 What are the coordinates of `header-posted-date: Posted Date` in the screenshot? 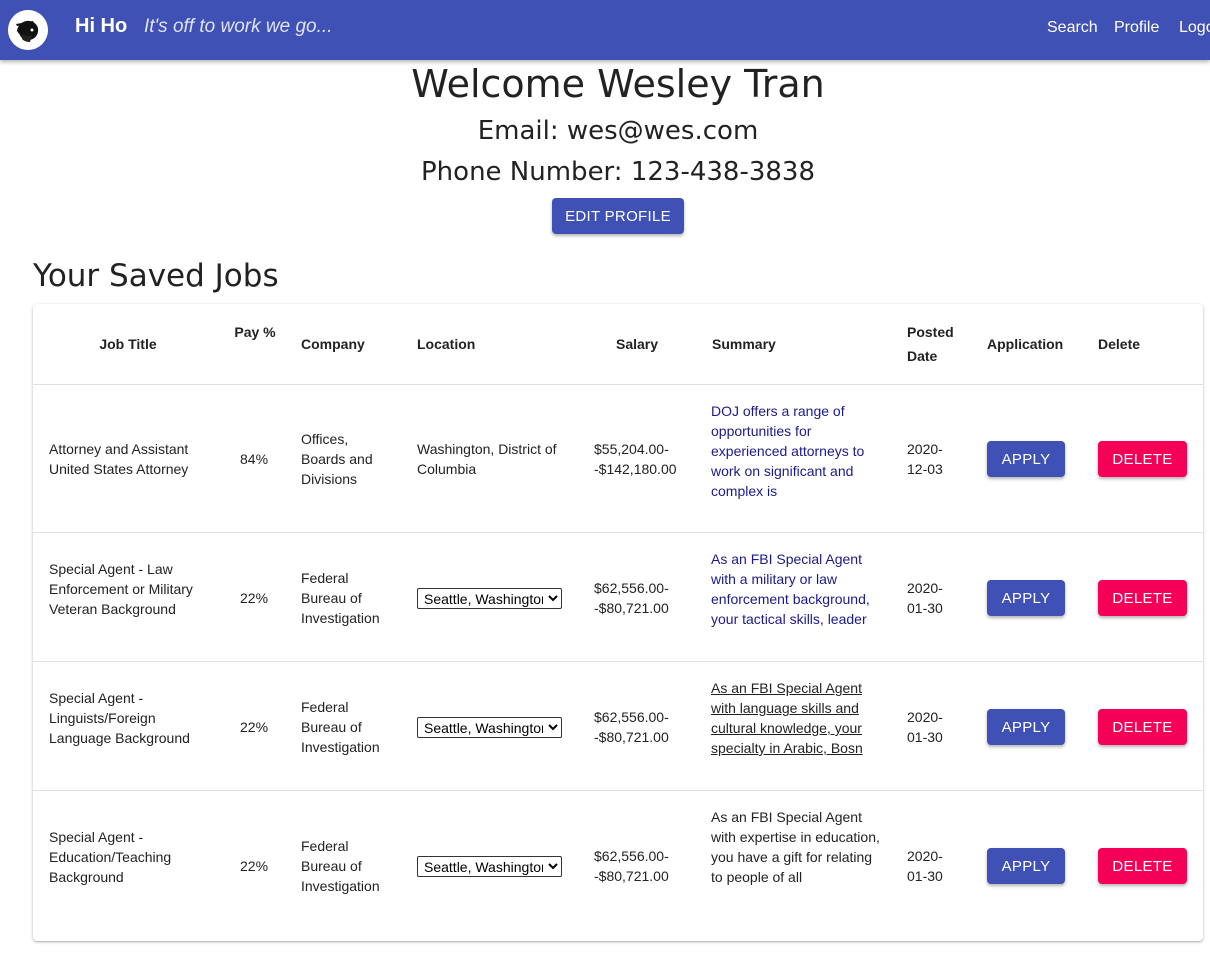 It's located at (930, 344).